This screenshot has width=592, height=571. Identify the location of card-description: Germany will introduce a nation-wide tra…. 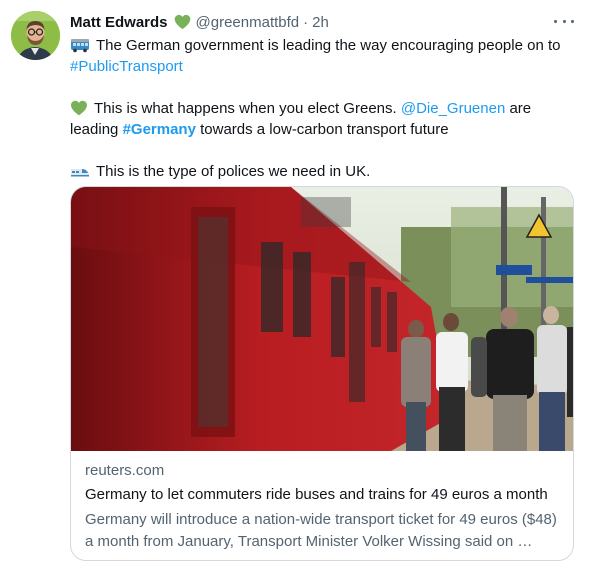
(323, 531).